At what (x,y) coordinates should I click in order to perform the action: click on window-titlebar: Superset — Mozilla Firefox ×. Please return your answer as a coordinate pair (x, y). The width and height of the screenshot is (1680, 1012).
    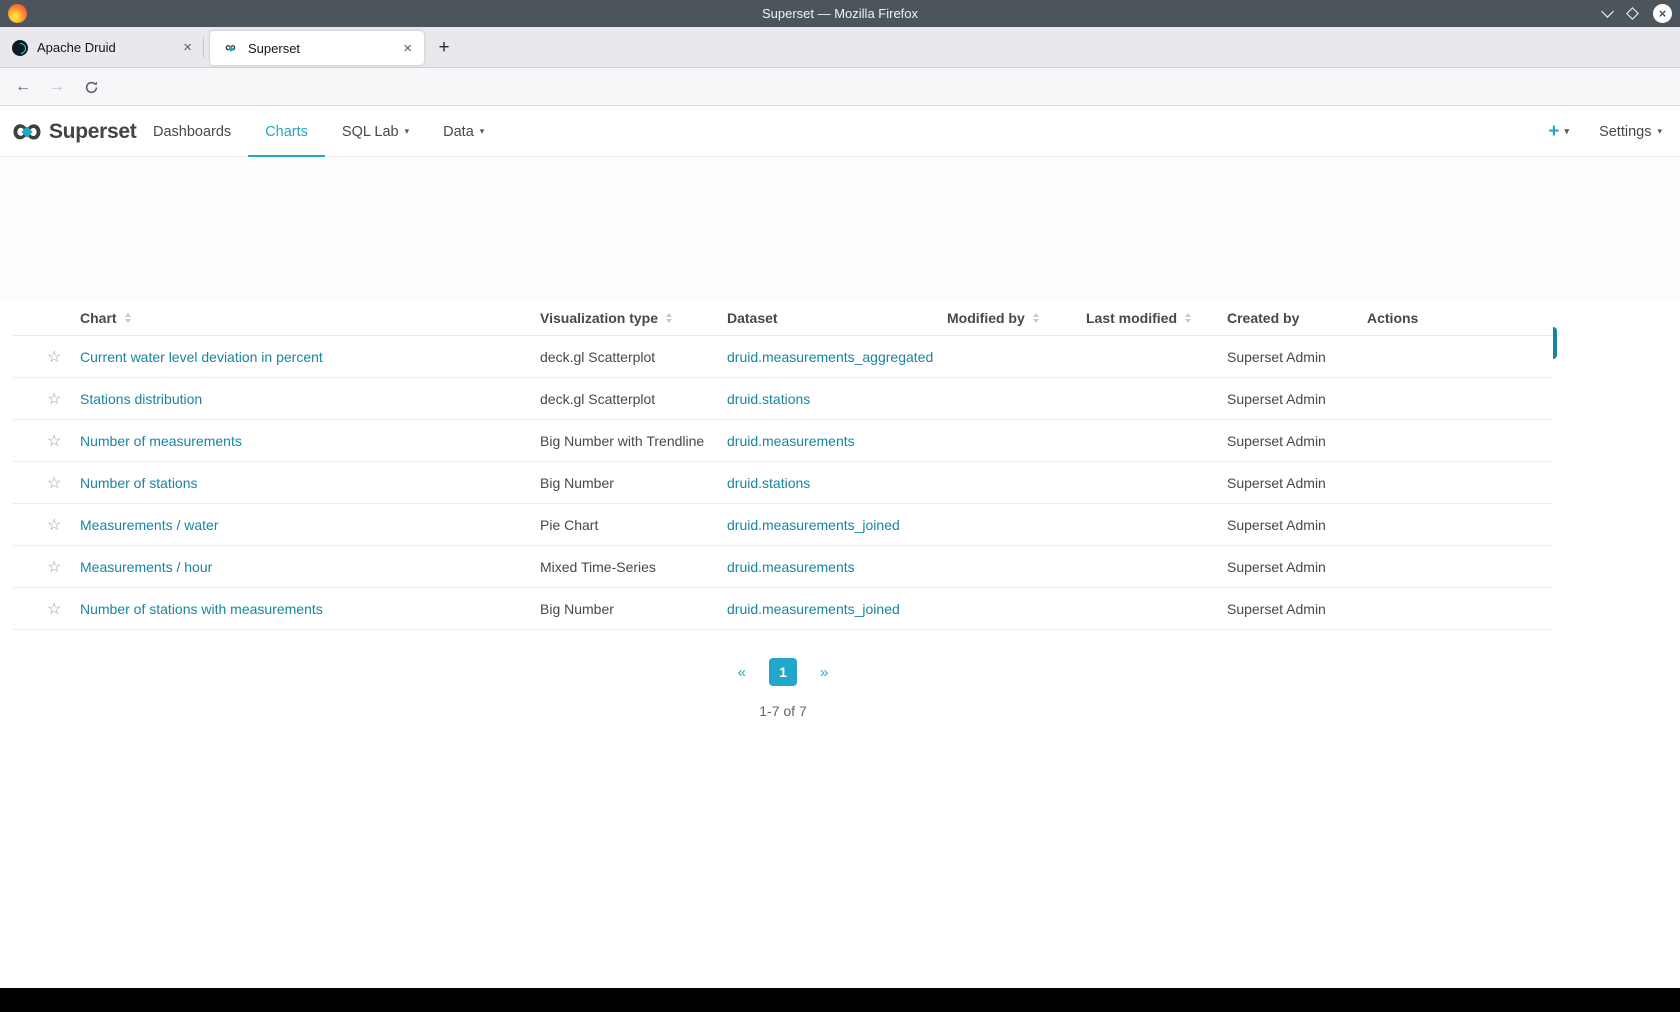
    Looking at the image, I should click on (840, 13).